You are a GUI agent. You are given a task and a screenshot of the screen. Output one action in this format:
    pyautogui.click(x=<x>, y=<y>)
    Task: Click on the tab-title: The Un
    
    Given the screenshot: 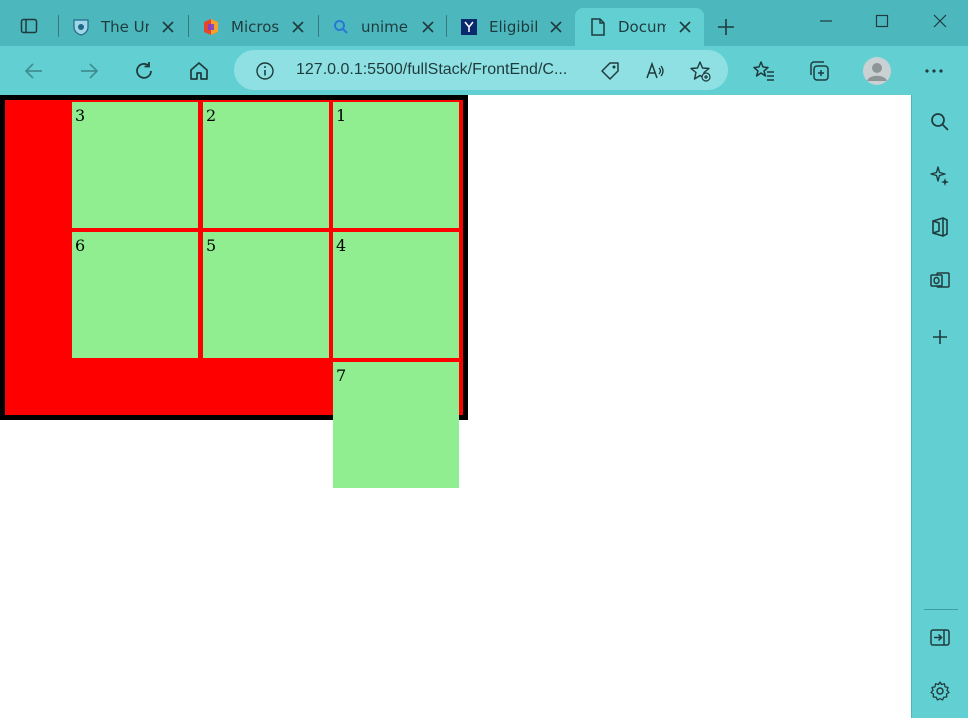 What is the action you would take?
    pyautogui.click(x=125, y=27)
    